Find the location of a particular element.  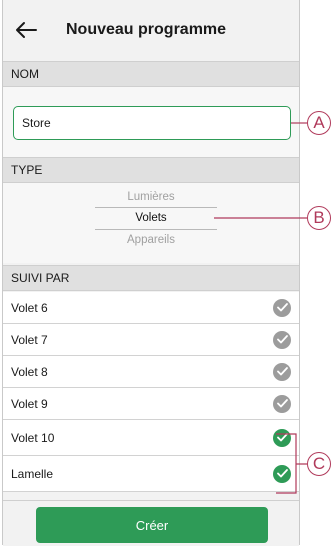

callout-b: B is located at coordinates (319, 218).